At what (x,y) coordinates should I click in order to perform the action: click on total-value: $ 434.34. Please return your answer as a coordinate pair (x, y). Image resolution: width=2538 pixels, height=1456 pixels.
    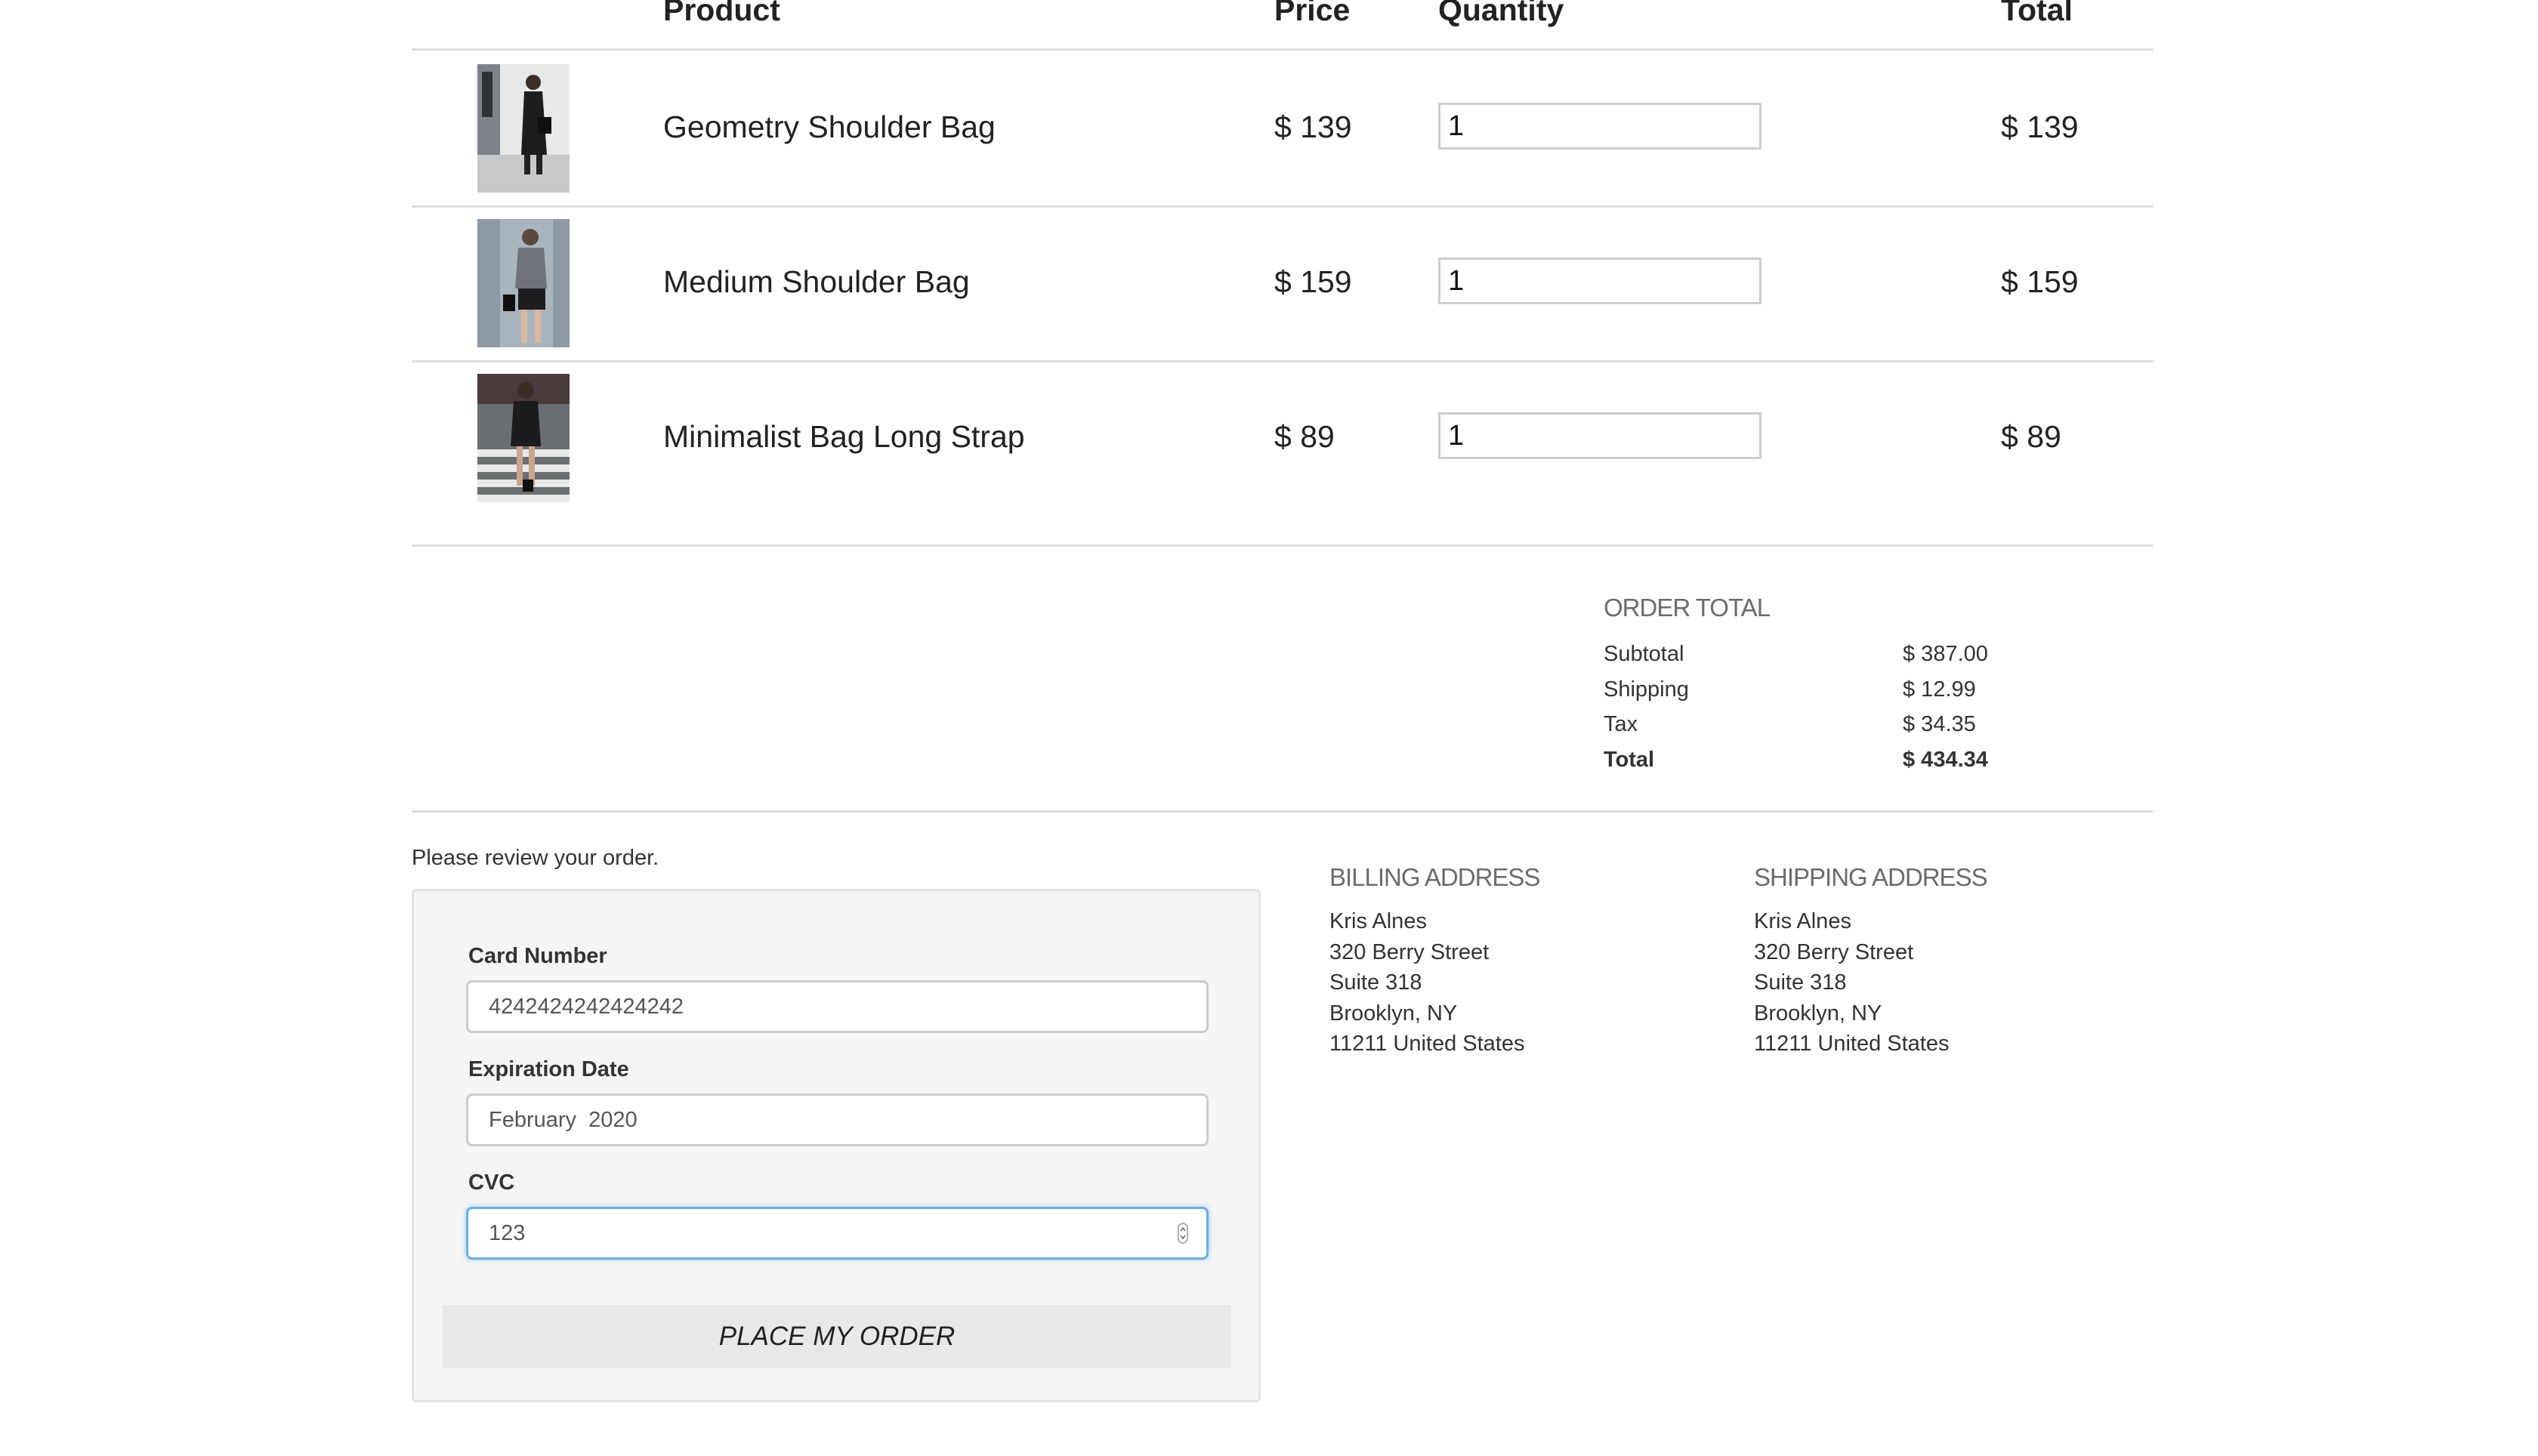
    Looking at the image, I should click on (1945, 760).